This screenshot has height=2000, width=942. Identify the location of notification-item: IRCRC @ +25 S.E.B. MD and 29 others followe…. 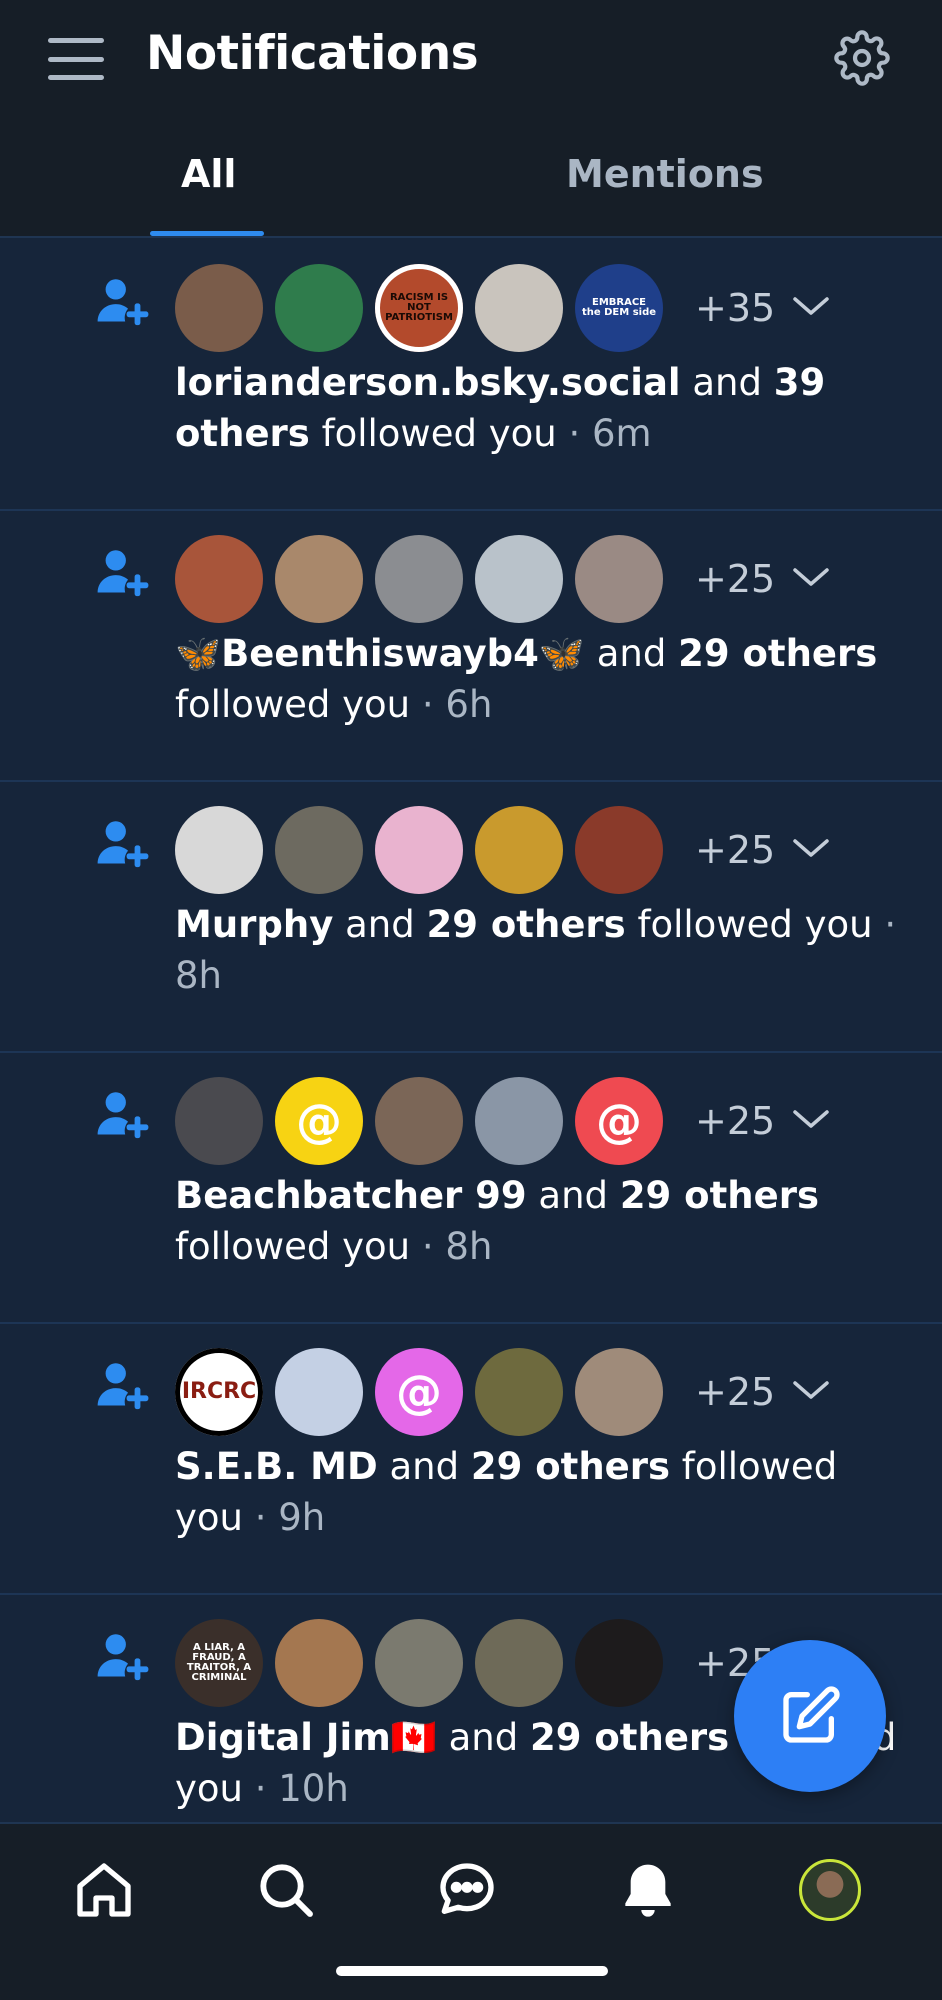
(471, 1459).